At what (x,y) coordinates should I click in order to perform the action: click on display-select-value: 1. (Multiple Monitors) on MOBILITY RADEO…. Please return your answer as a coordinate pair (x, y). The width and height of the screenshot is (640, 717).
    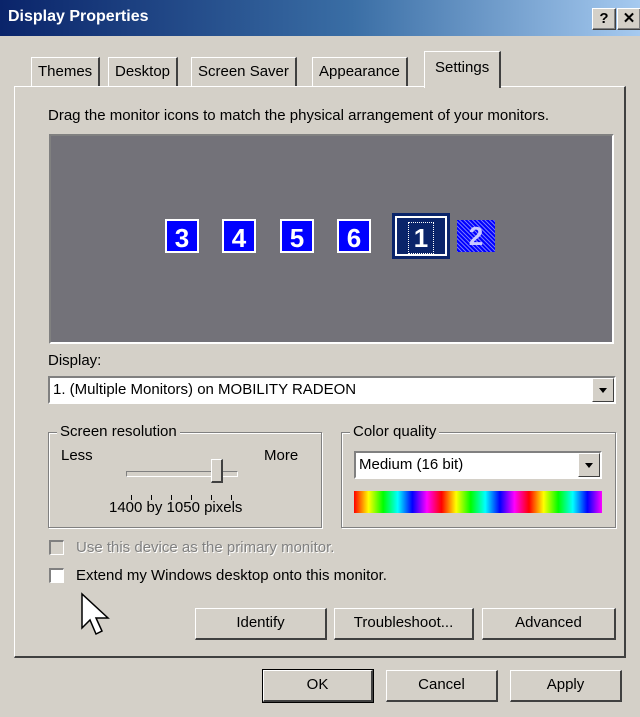
    Looking at the image, I should click on (205, 389).